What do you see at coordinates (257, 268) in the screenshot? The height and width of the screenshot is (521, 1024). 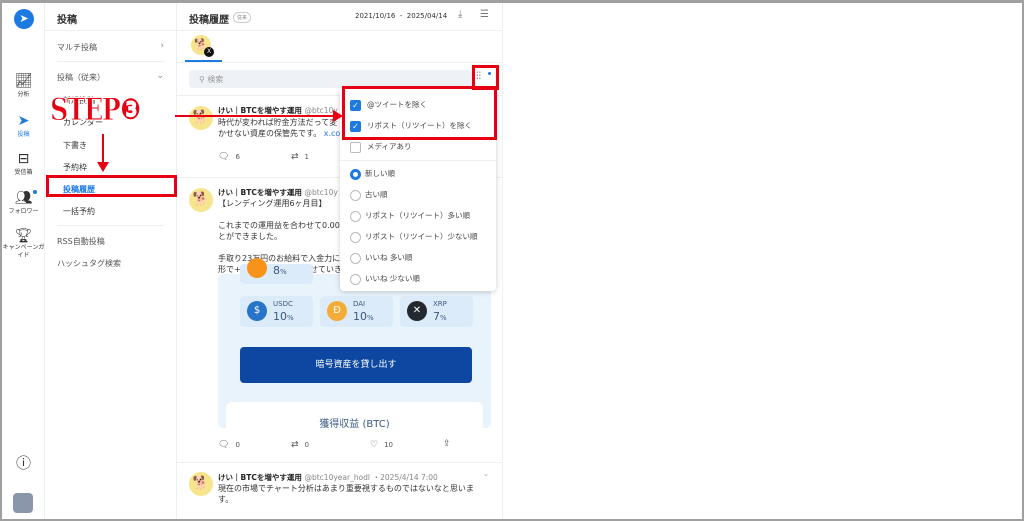 I see `coin-icon` at bounding box center [257, 268].